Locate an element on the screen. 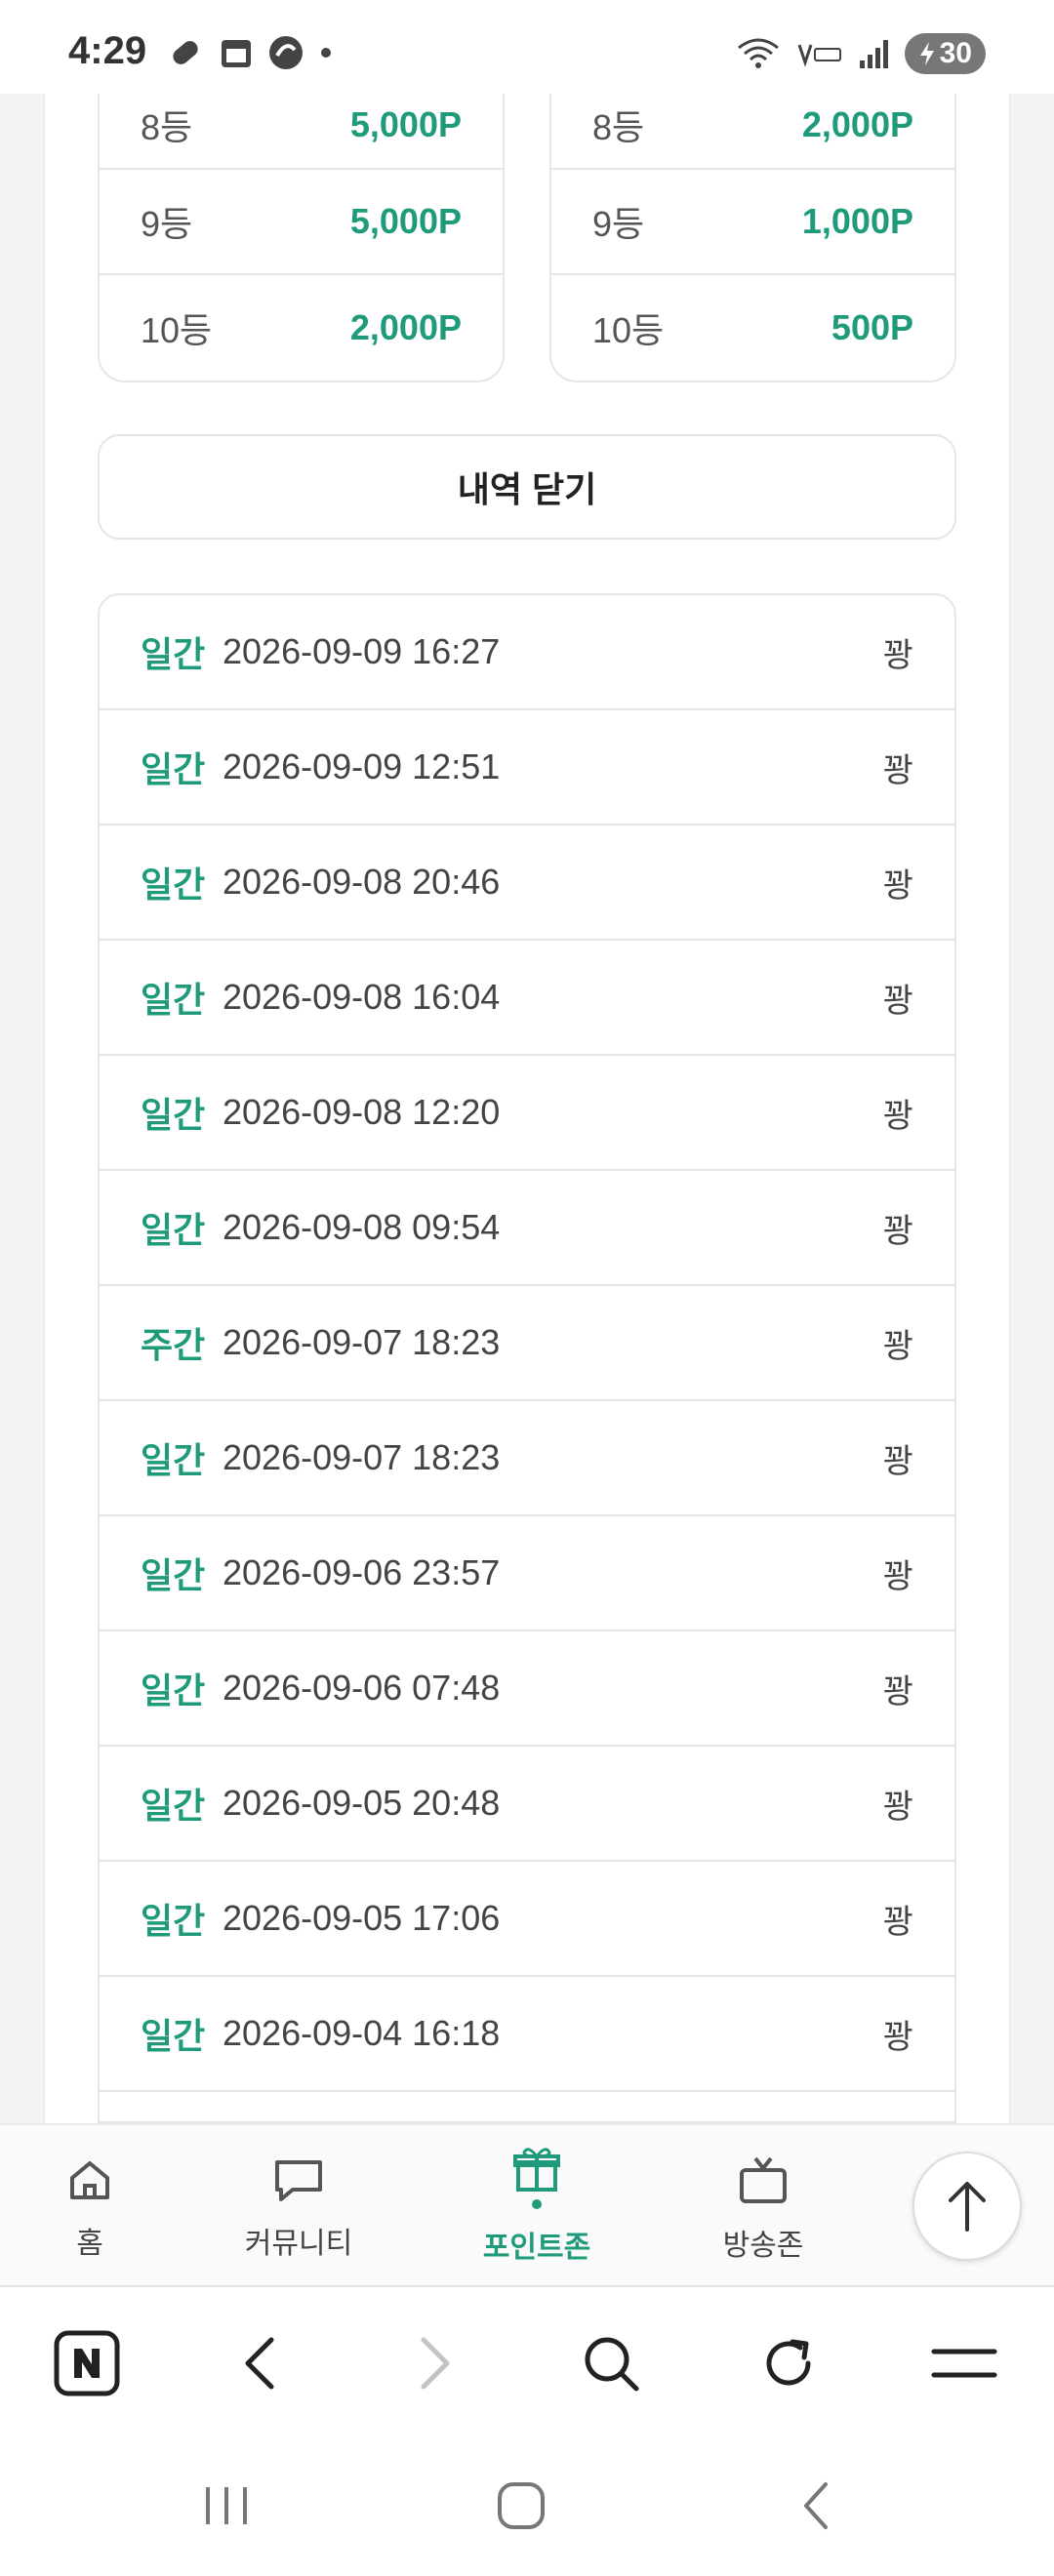 The height and width of the screenshot is (2576, 1054). system-navigation-bar is located at coordinates (527, 2505).